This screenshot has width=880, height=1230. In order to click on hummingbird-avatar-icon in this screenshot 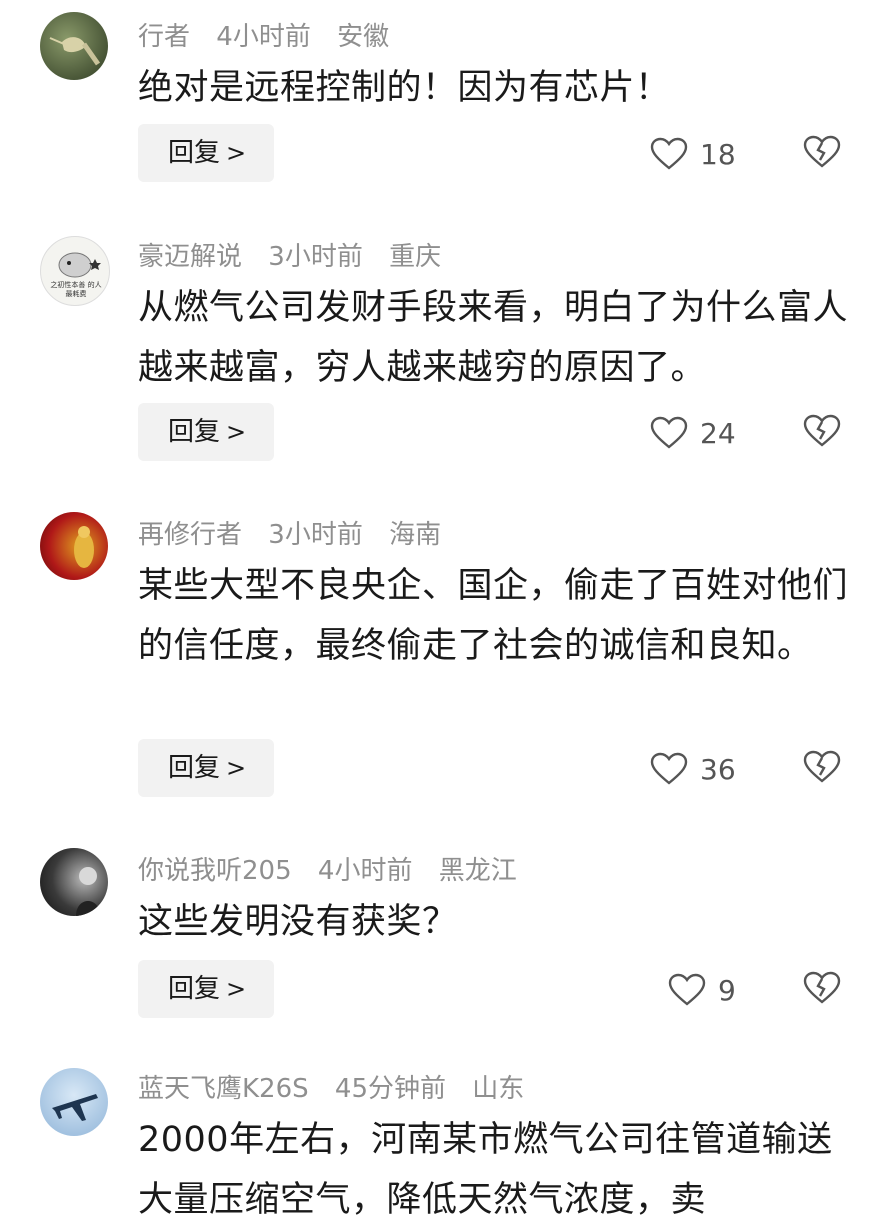, I will do `click(75, 51)`.